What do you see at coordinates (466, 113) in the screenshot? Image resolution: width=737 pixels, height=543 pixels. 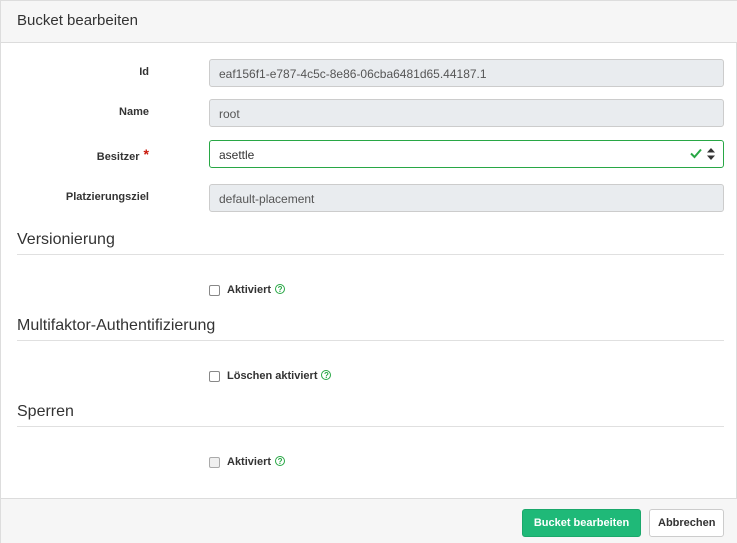 I see `name-field: root` at bounding box center [466, 113].